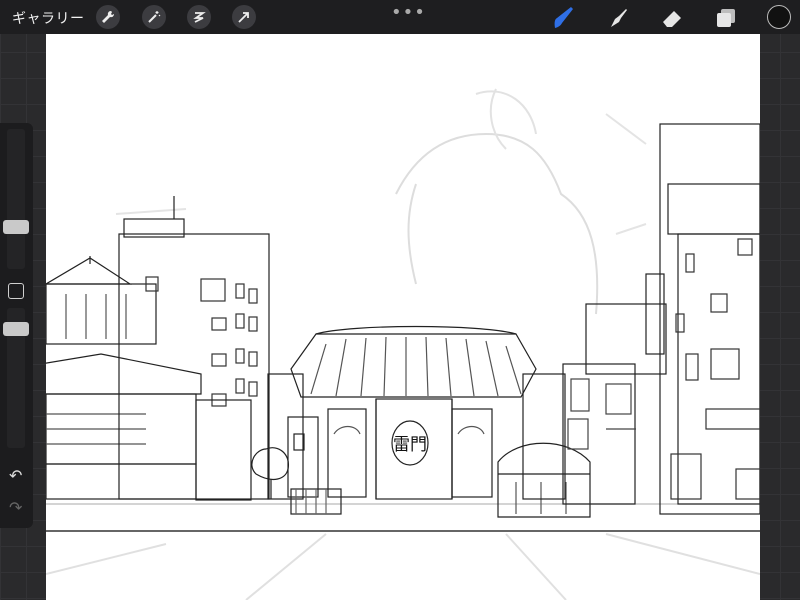  I want to click on wrench-icon, so click(108, 17).